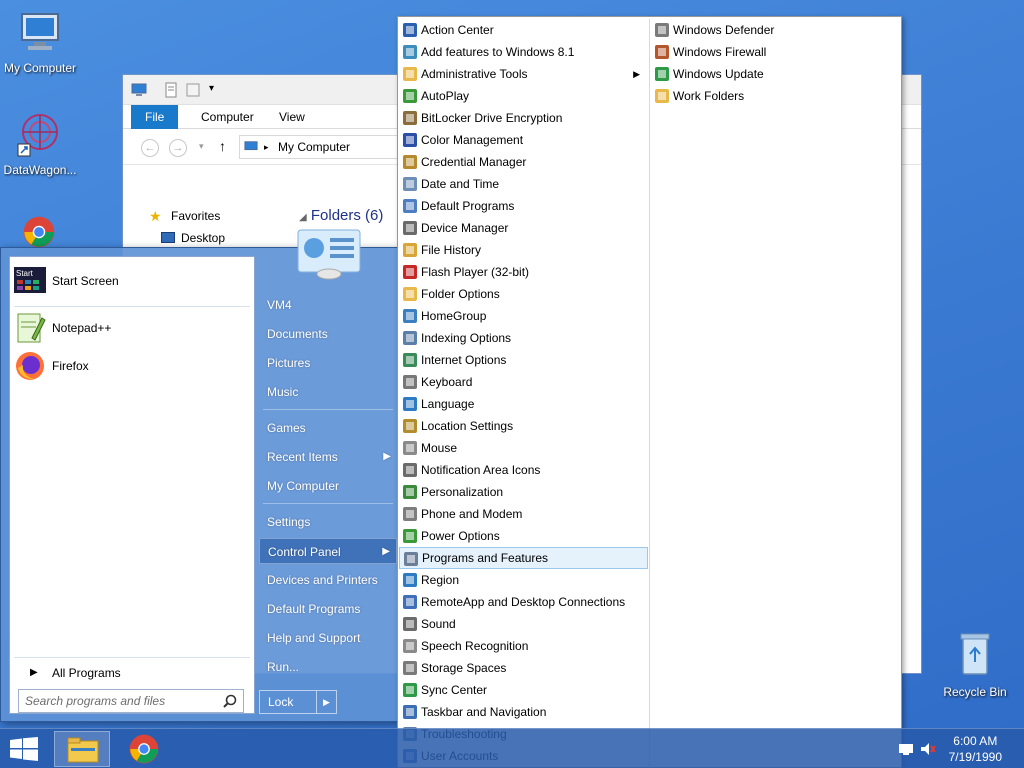 This screenshot has width=1024, height=768. Describe the element at coordinates (523, 536) in the screenshot. I see `cp-item-power-options: Power Options` at that location.